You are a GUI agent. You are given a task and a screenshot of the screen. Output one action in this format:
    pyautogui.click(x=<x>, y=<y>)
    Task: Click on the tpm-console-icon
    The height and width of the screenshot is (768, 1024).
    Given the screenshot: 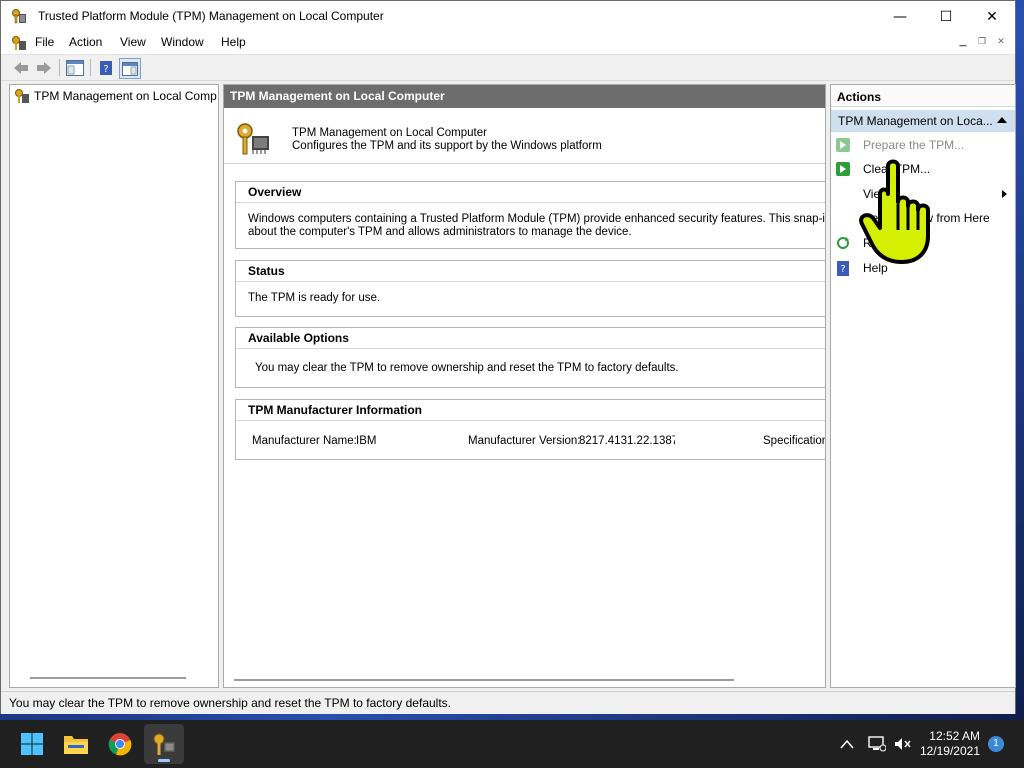 What is the action you would take?
    pyautogui.click(x=164, y=744)
    